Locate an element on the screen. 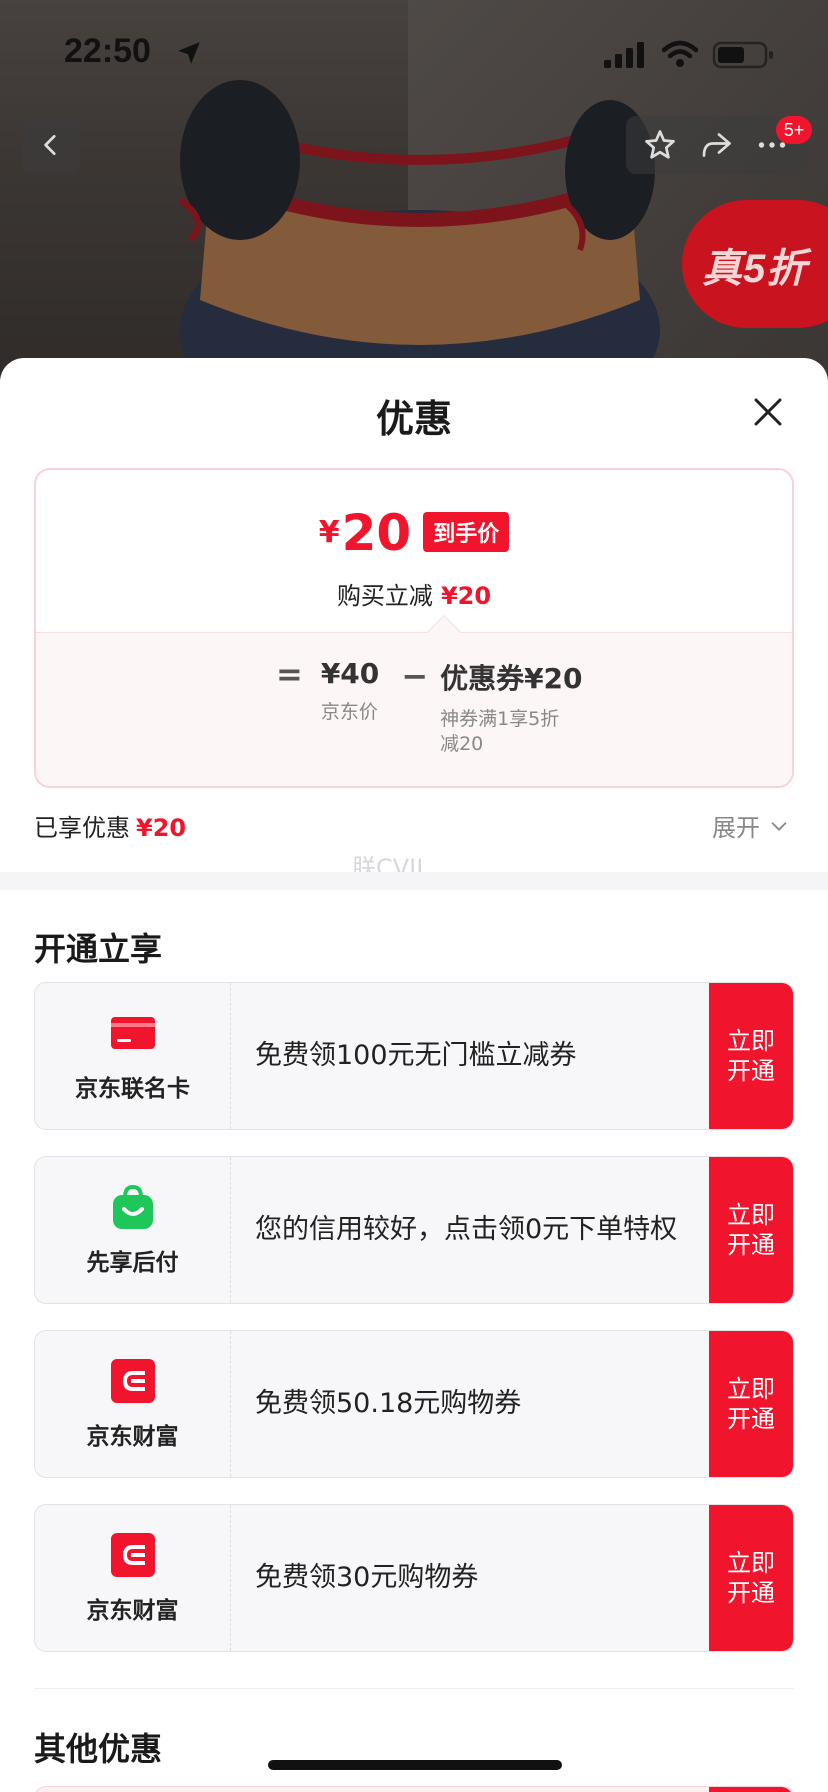 The image size is (828, 1792). star-icon is located at coordinates (660, 145).